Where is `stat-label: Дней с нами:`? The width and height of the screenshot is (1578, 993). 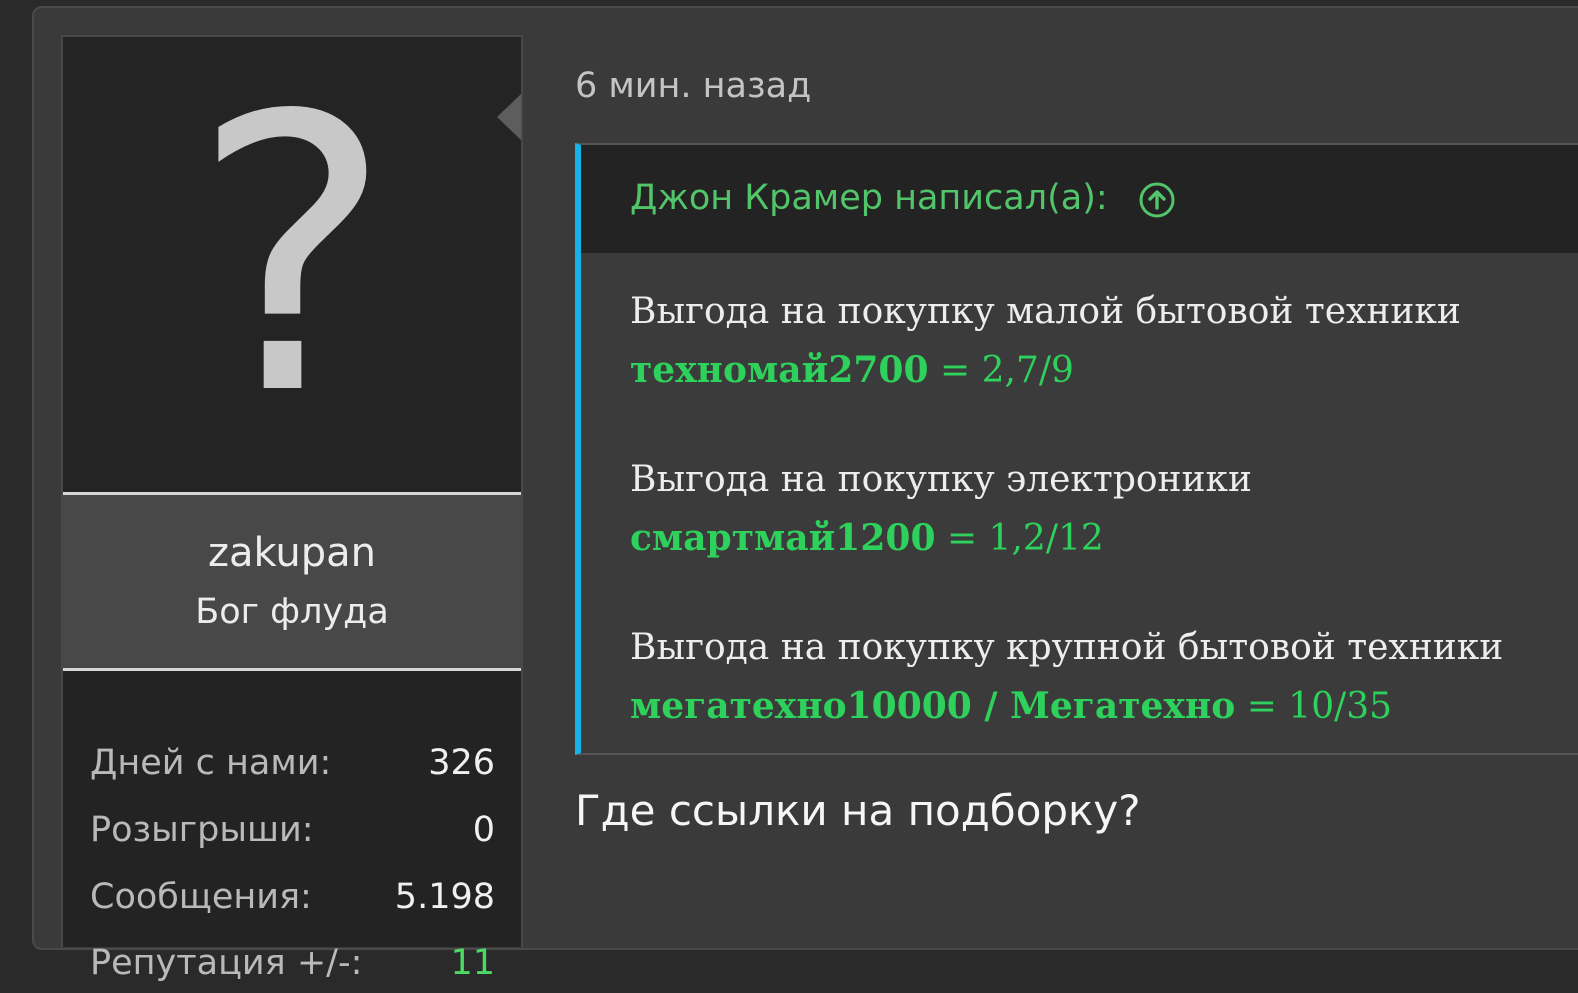
stat-label: Дней с нами: is located at coordinates (211, 763).